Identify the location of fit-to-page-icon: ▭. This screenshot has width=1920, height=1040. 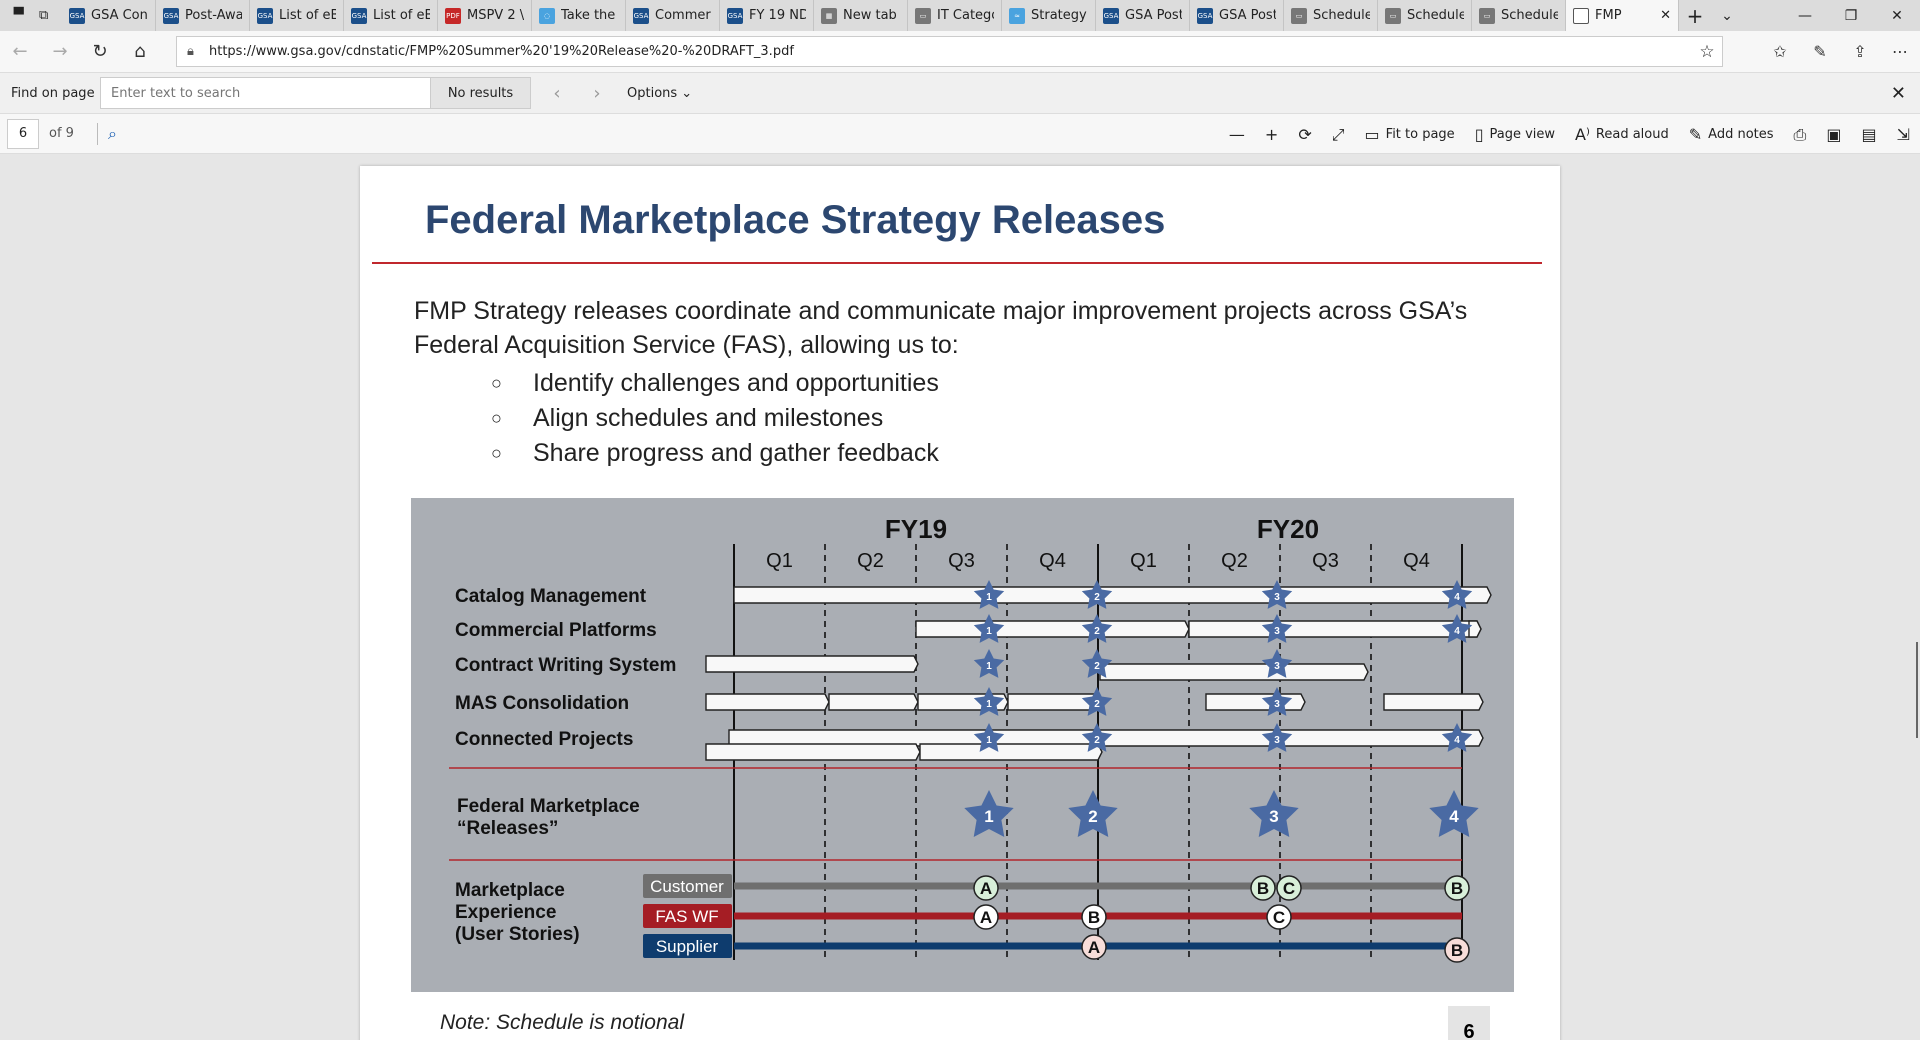
(1372, 134).